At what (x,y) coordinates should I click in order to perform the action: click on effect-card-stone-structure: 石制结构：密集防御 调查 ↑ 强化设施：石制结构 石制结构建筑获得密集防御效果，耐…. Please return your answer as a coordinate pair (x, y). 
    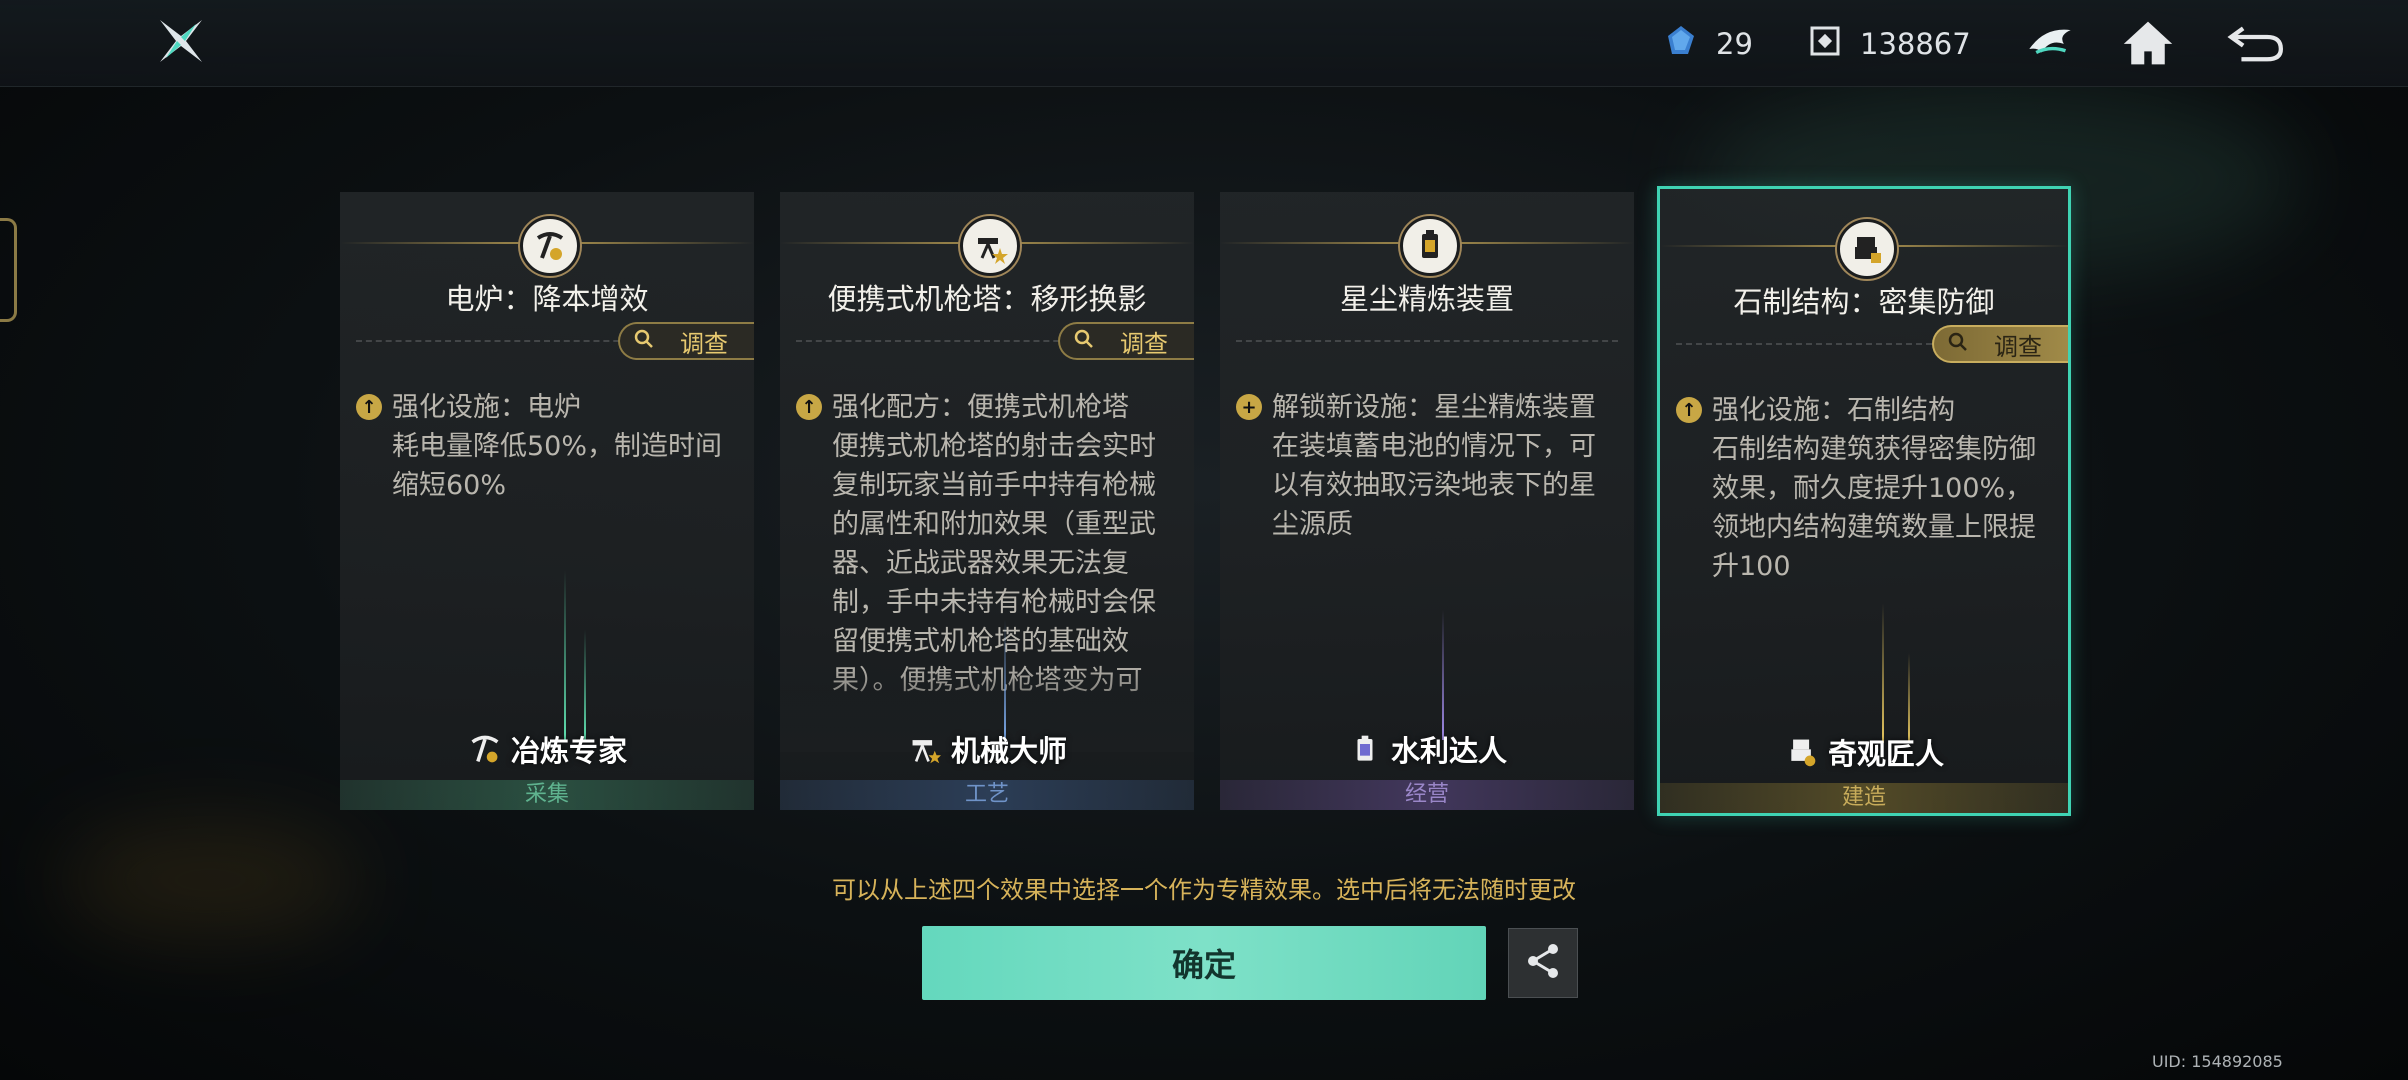
    Looking at the image, I should click on (1864, 501).